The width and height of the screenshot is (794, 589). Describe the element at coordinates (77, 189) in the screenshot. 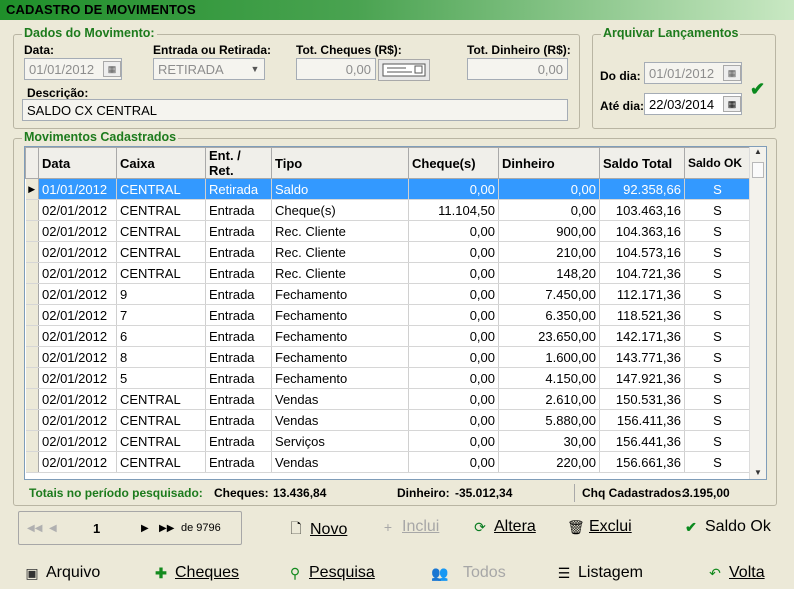

I see `table-cell: 01/01/2012` at that location.